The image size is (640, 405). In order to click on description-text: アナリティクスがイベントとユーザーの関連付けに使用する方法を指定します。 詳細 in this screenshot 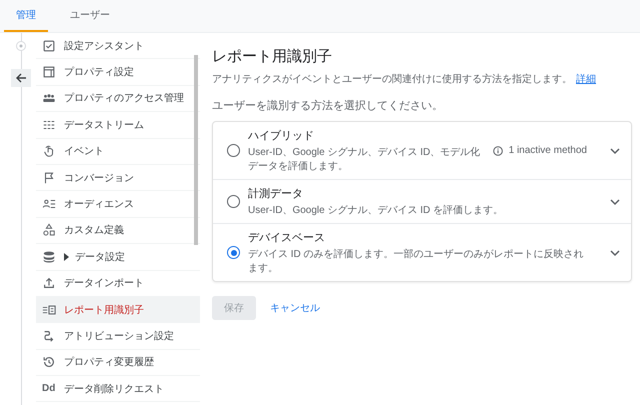, I will do `click(404, 79)`.